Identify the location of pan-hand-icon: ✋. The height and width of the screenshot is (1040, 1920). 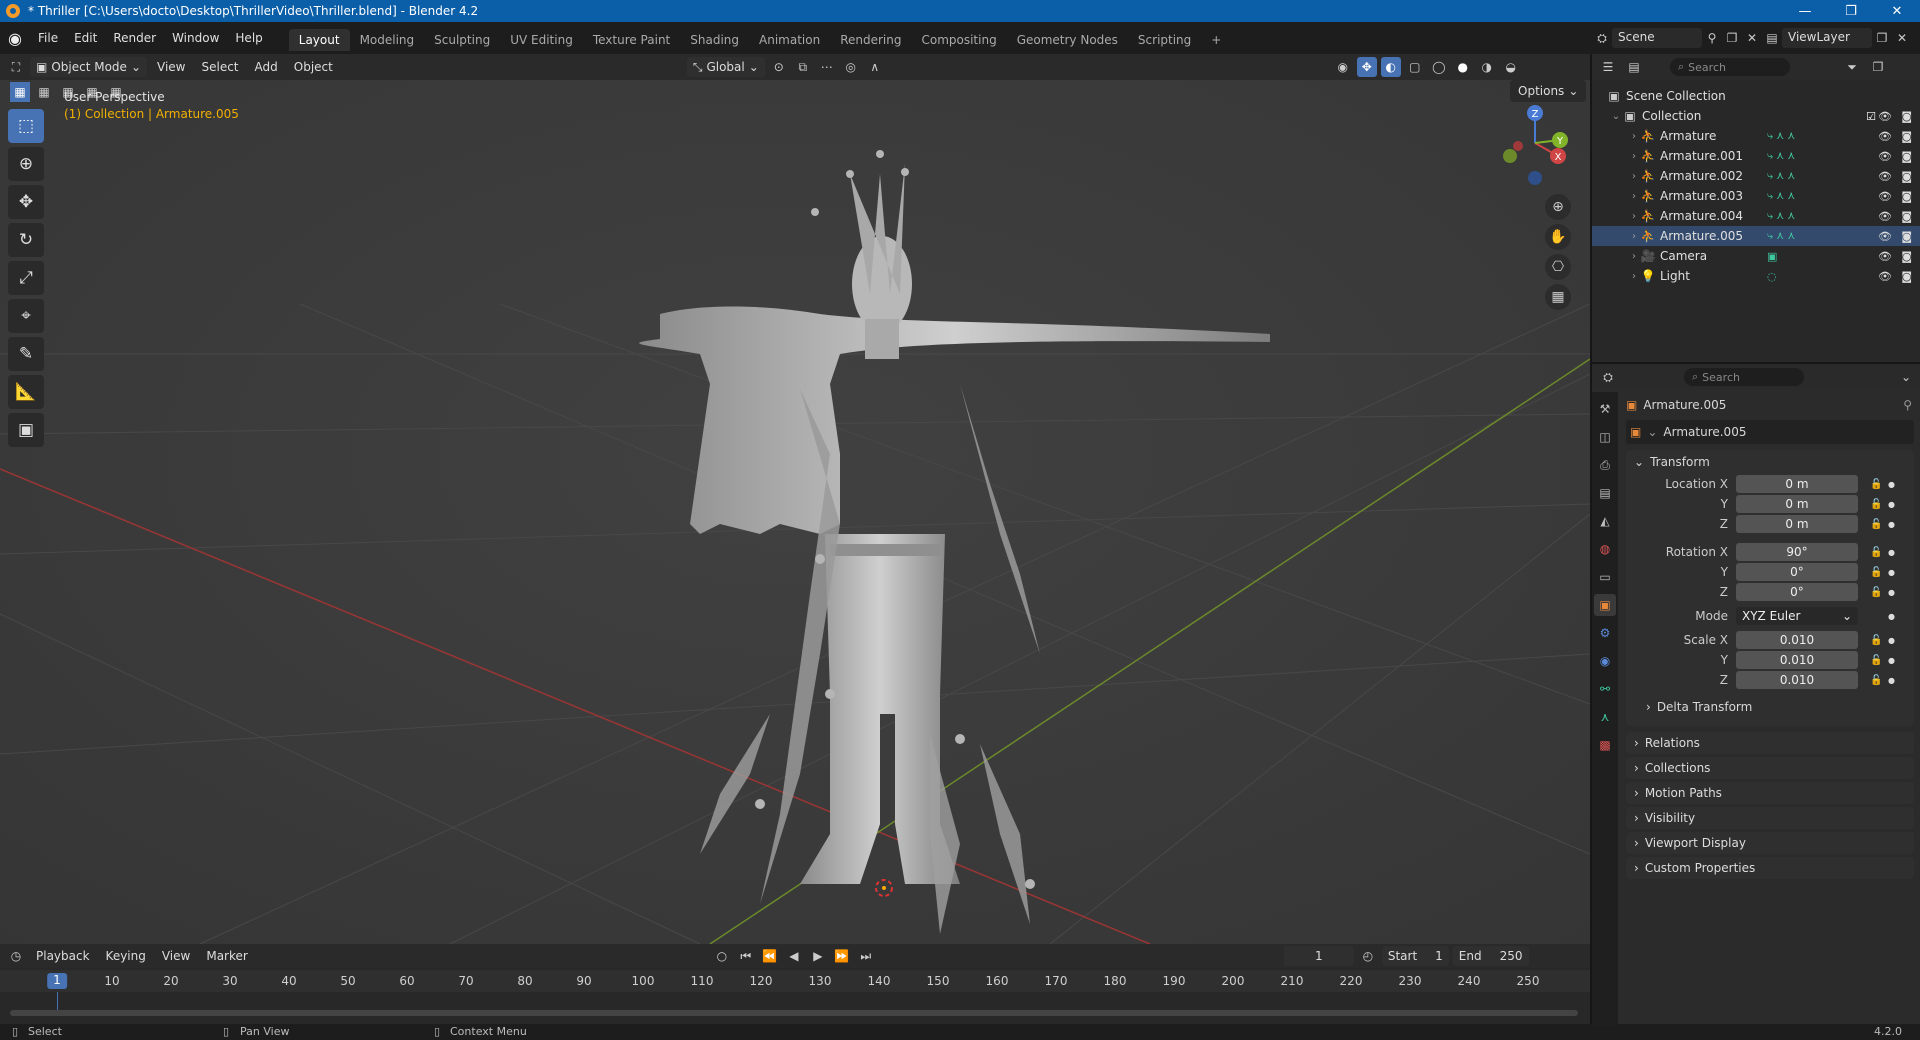
(1558, 237).